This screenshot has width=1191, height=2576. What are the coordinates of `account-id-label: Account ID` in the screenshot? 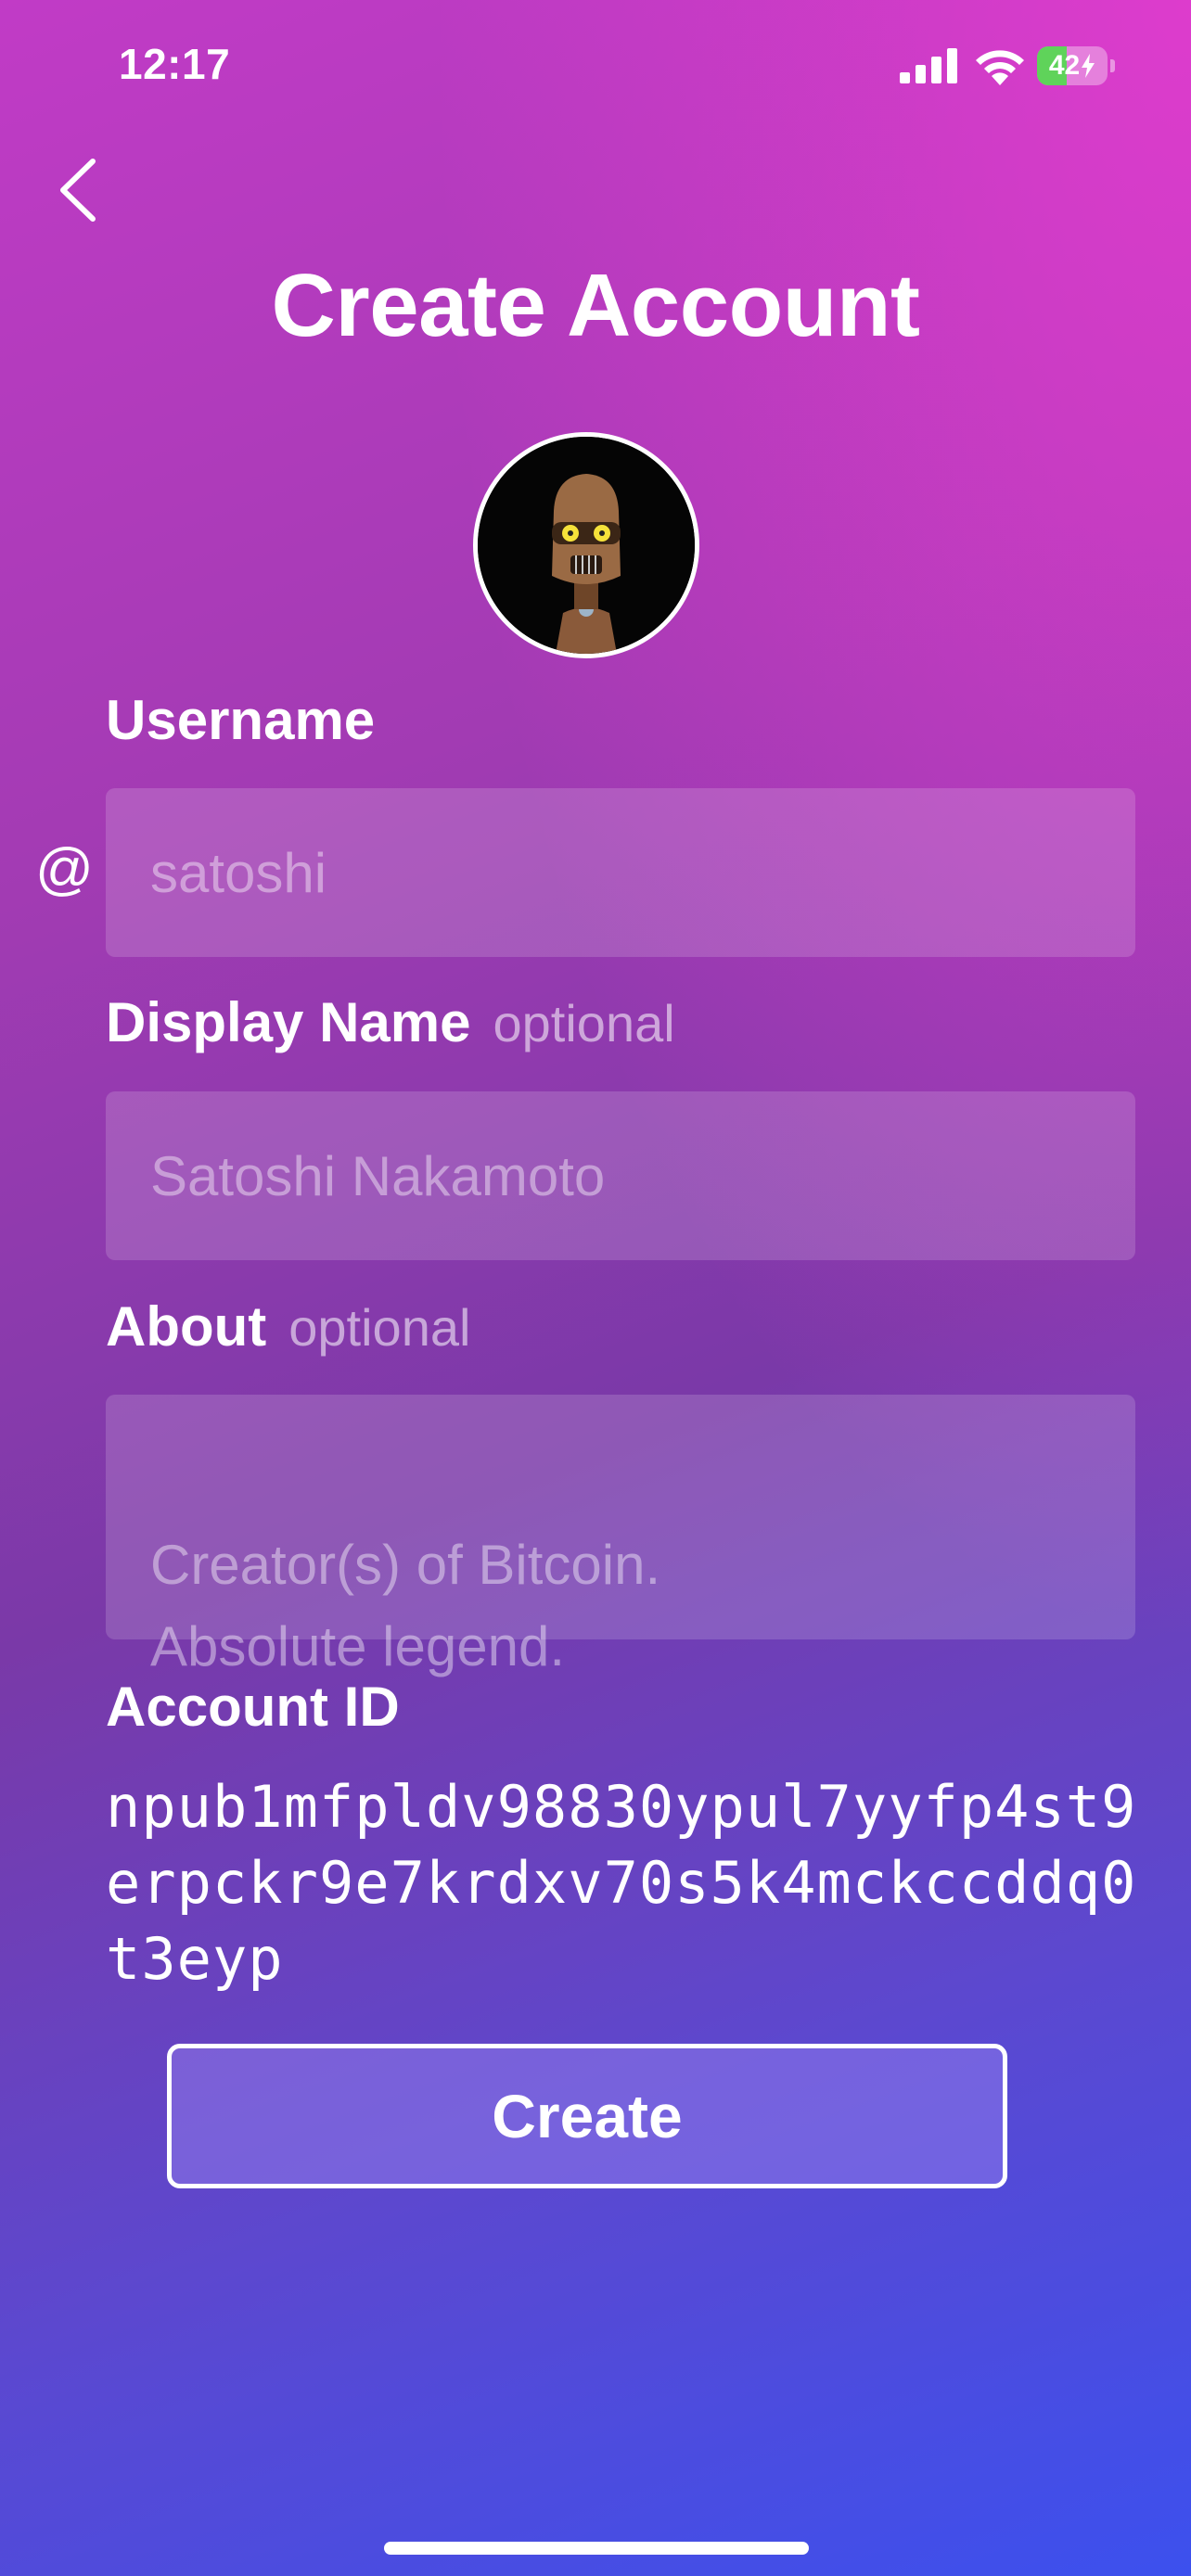 It's located at (253, 1707).